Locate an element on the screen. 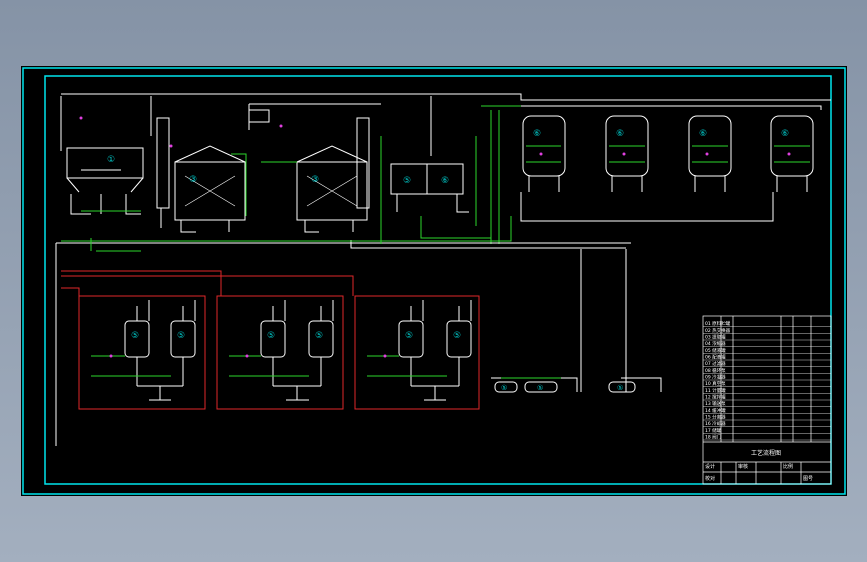 The image size is (867, 562). parts-row-label: 07 过滤器 is located at coordinates (715, 363).